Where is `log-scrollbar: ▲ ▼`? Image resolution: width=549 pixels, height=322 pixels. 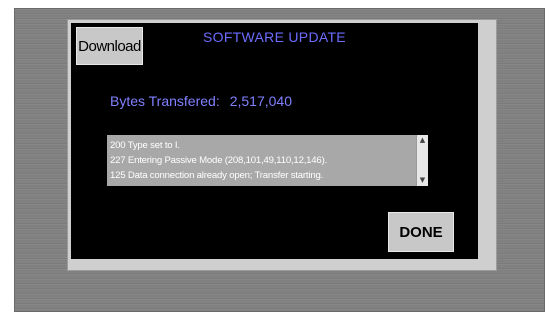 log-scrollbar: ▲ ▼ is located at coordinates (422, 160).